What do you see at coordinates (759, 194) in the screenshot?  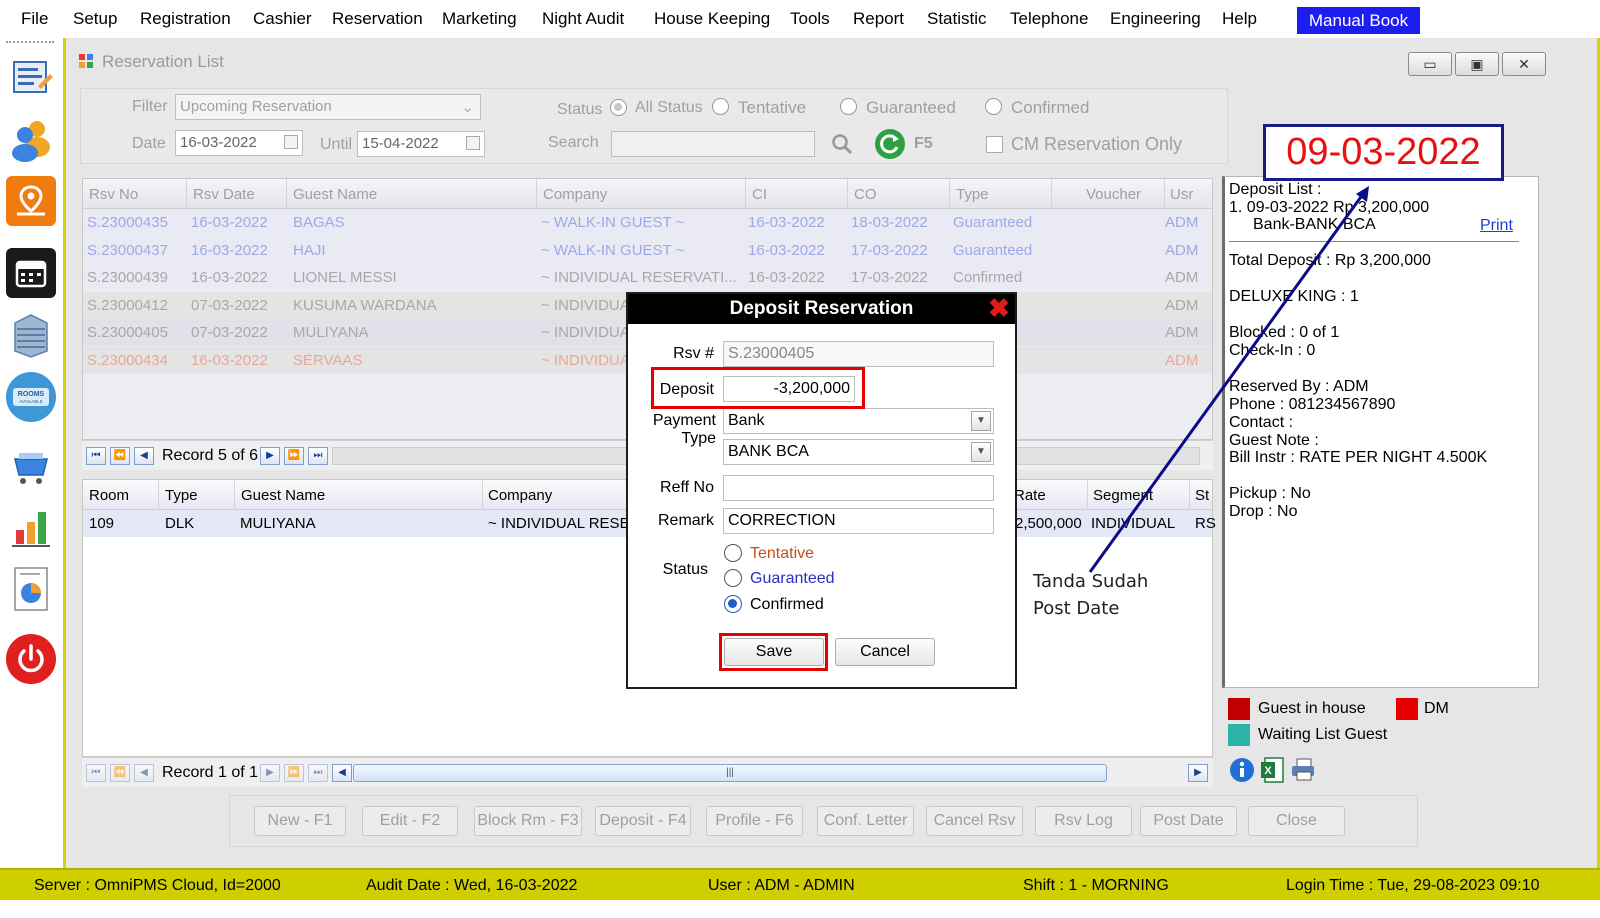 I see `col-ci: CI` at bounding box center [759, 194].